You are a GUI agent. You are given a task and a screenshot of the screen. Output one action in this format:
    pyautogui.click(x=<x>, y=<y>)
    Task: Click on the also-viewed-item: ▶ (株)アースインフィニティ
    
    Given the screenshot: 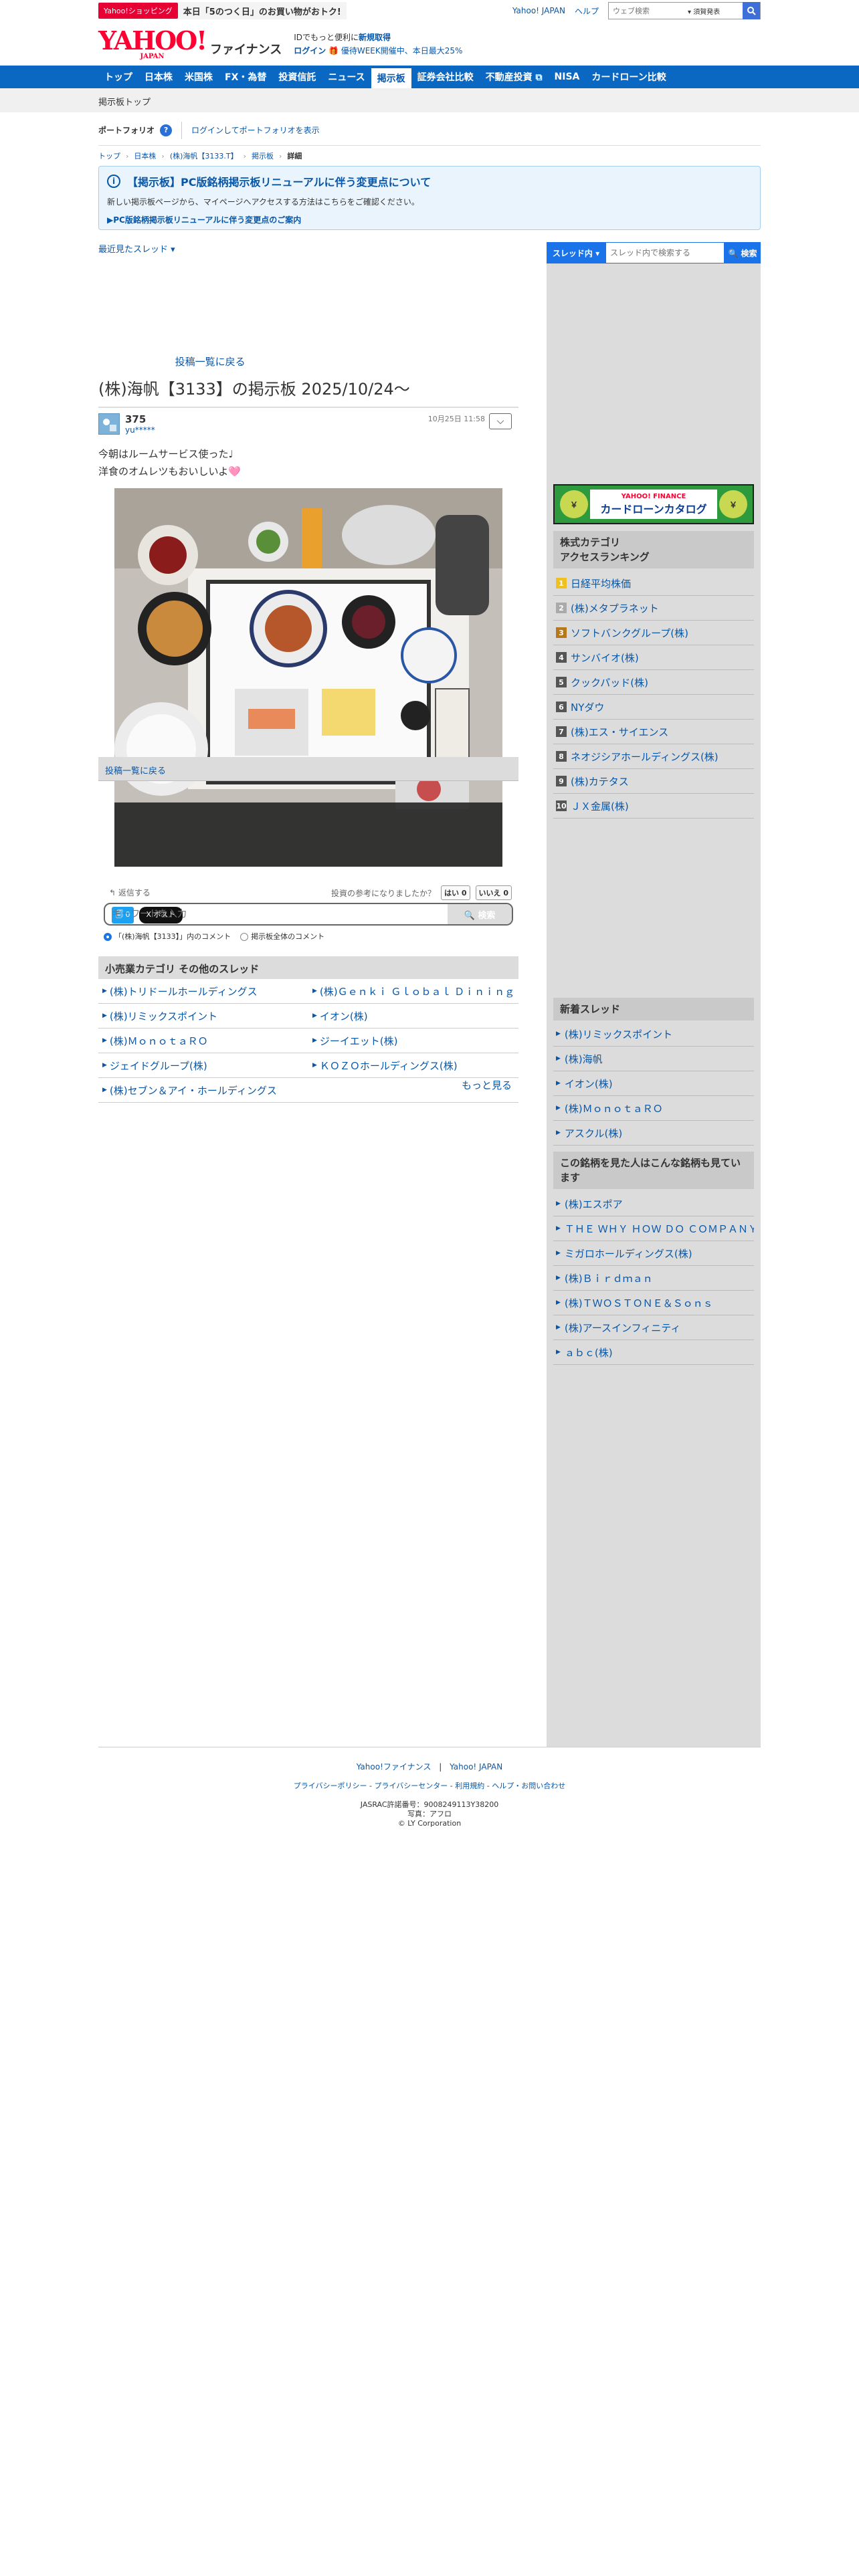 What is the action you would take?
    pyautogui.click(x=653, y=1327)
    